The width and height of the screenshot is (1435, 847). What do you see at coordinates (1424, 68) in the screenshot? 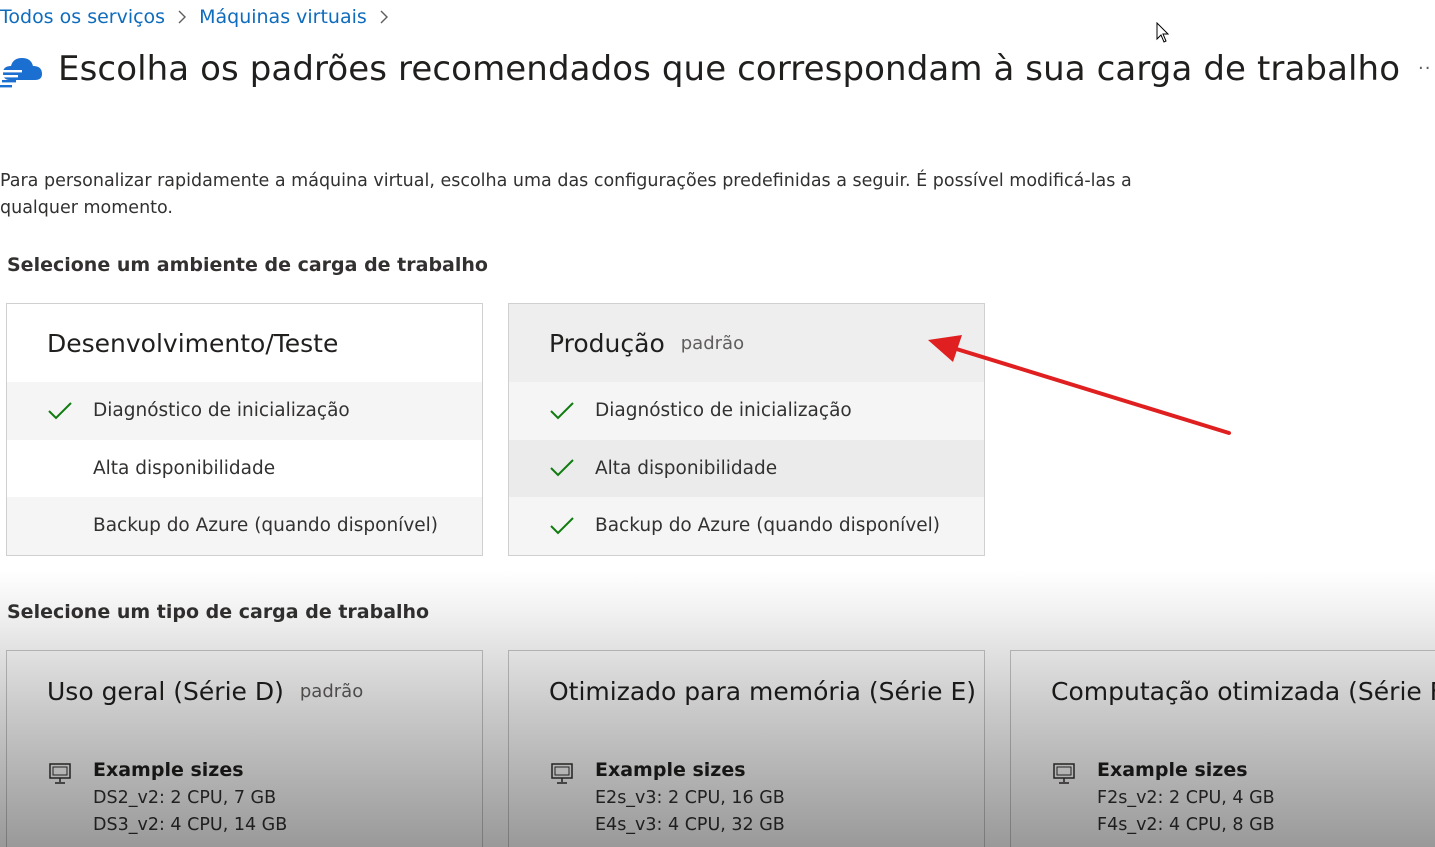
I see `more-options-icon: ··` at bounding box center [1424, 68].